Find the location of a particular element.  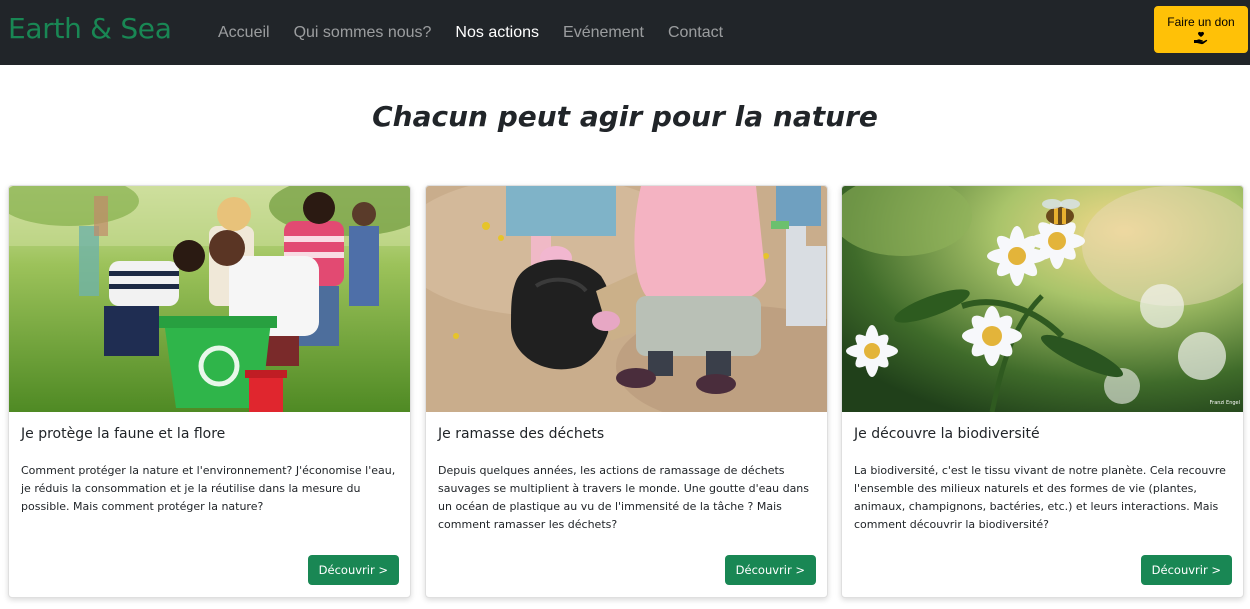

photo-credit: Franzi Engel is located at coordinates (1224, 403).